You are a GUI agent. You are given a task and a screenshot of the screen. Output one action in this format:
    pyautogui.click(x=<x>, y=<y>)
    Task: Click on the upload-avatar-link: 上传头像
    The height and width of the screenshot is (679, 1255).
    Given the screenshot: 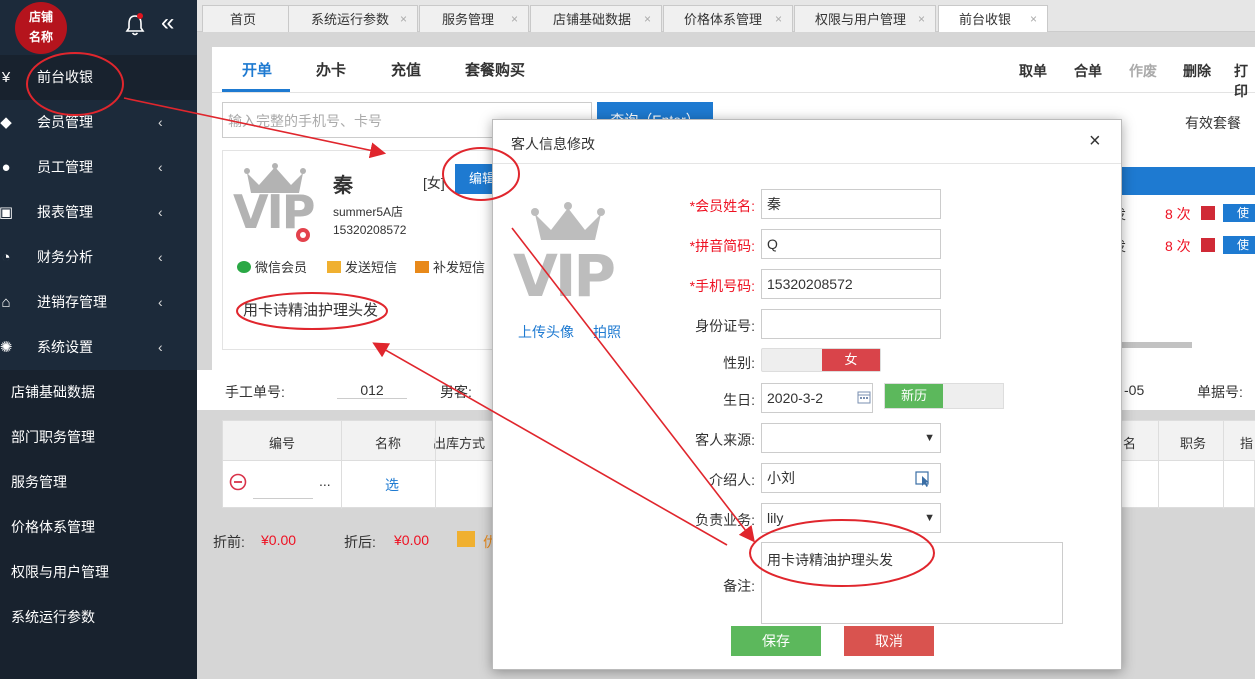 What is the action you would take?
    pyautogui.click(x=546, y=332)
    